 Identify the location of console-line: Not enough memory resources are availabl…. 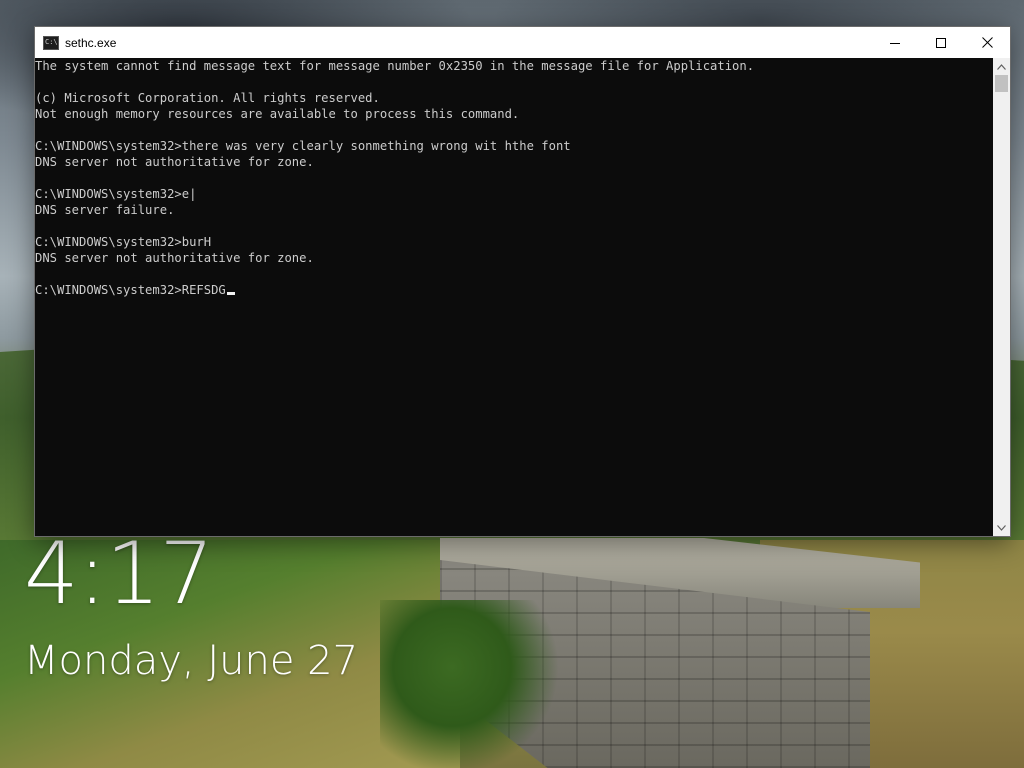
(277, 114).